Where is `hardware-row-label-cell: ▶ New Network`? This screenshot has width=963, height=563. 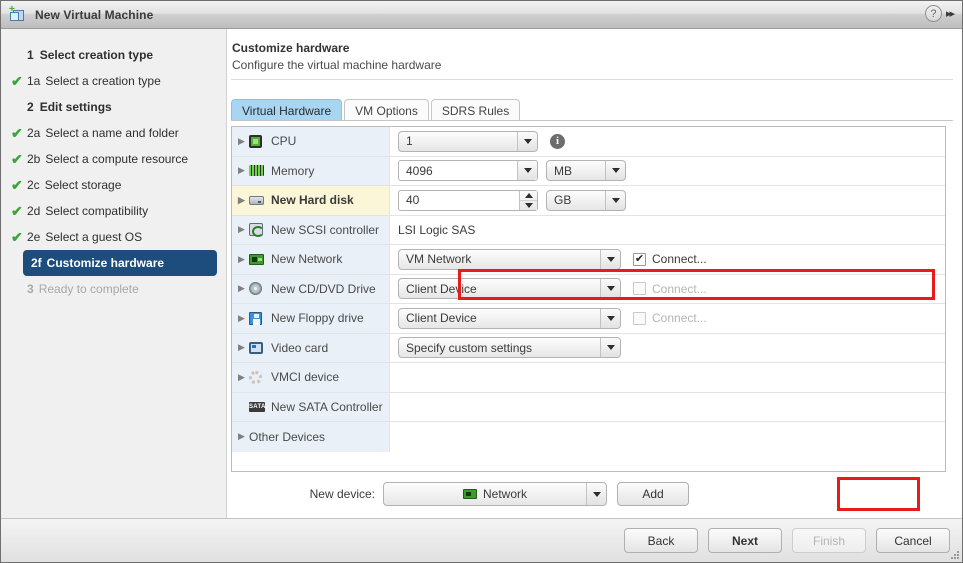
hardware-row-label-cell: ▶ New Network is located at coordinates (311, 259).